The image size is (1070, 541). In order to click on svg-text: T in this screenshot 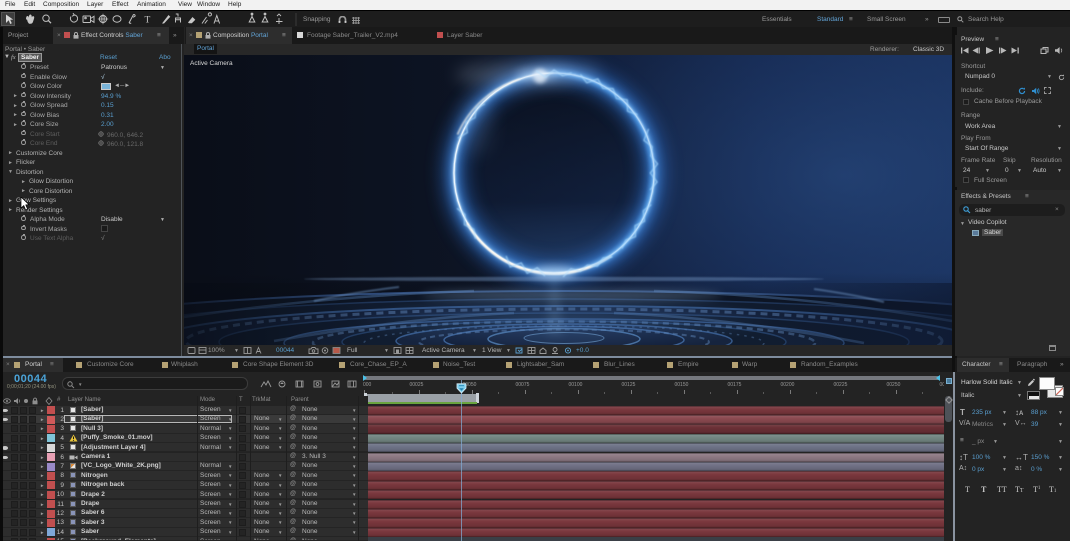, I will do `click(148, 21)`.